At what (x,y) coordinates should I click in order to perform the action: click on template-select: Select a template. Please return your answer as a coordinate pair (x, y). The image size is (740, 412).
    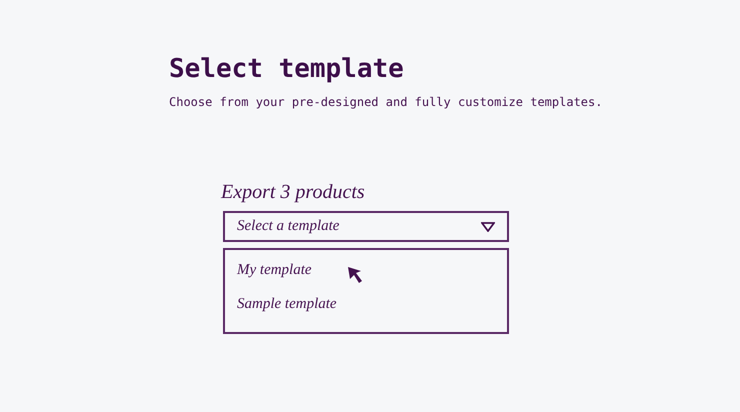
    Looking at the image, I should click on (366, 226).